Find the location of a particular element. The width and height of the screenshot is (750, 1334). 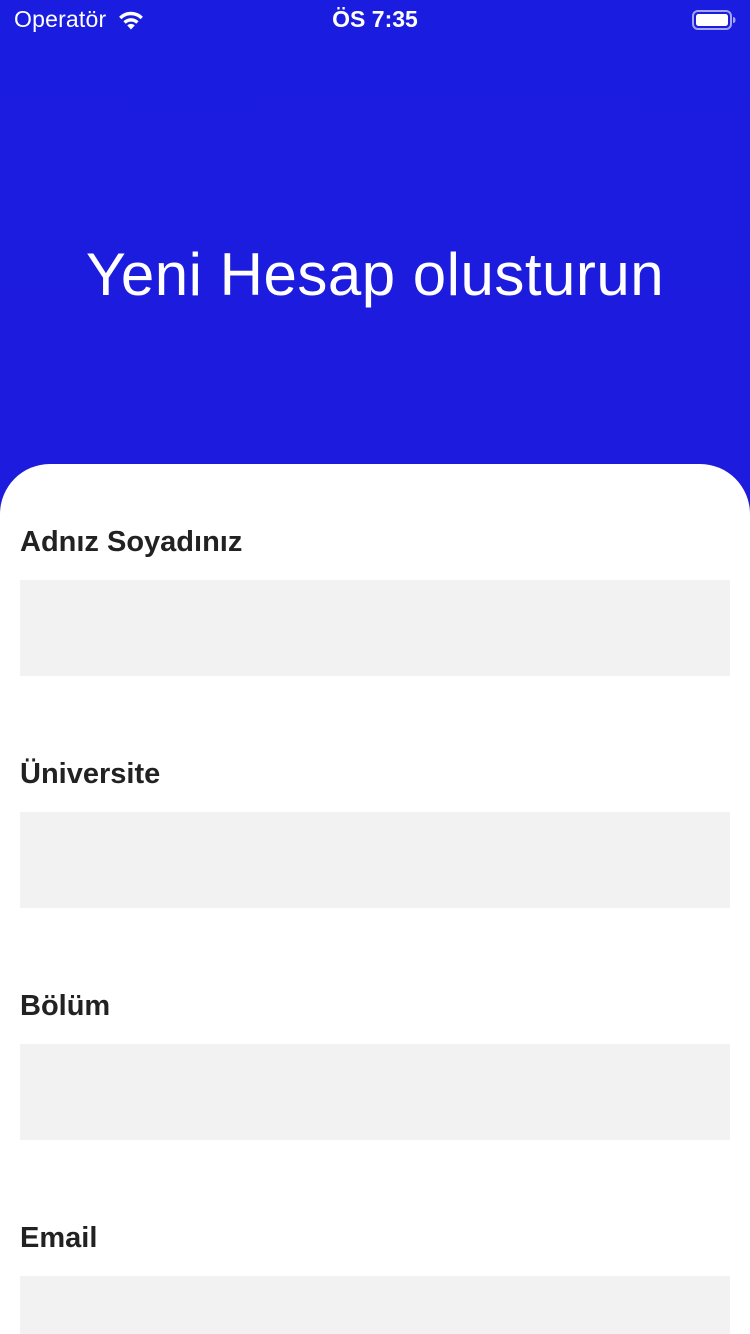

email-label: Email is located at coordinates (59, 1238).